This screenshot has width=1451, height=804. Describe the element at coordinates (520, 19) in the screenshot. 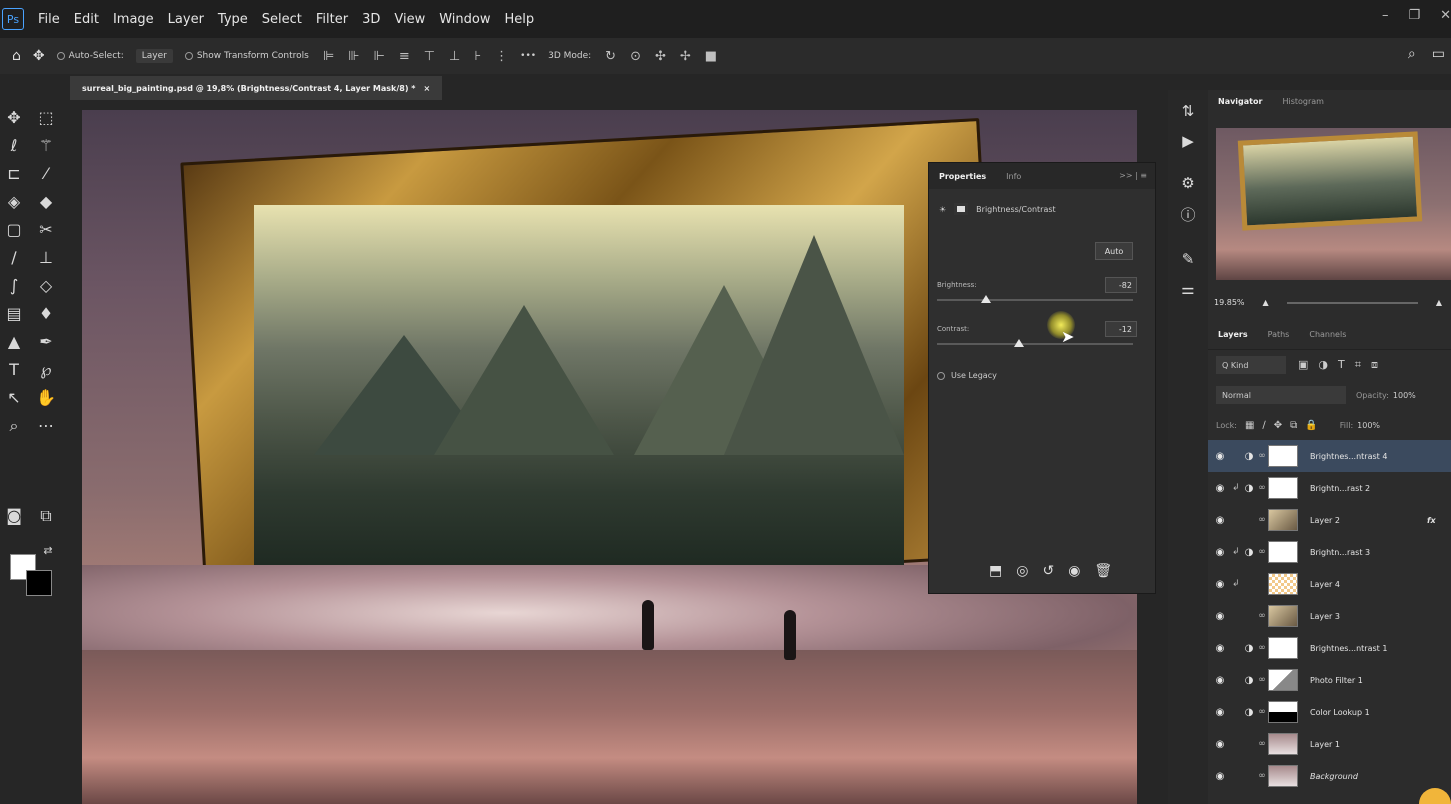

I see `menu-help: Help` at that location.